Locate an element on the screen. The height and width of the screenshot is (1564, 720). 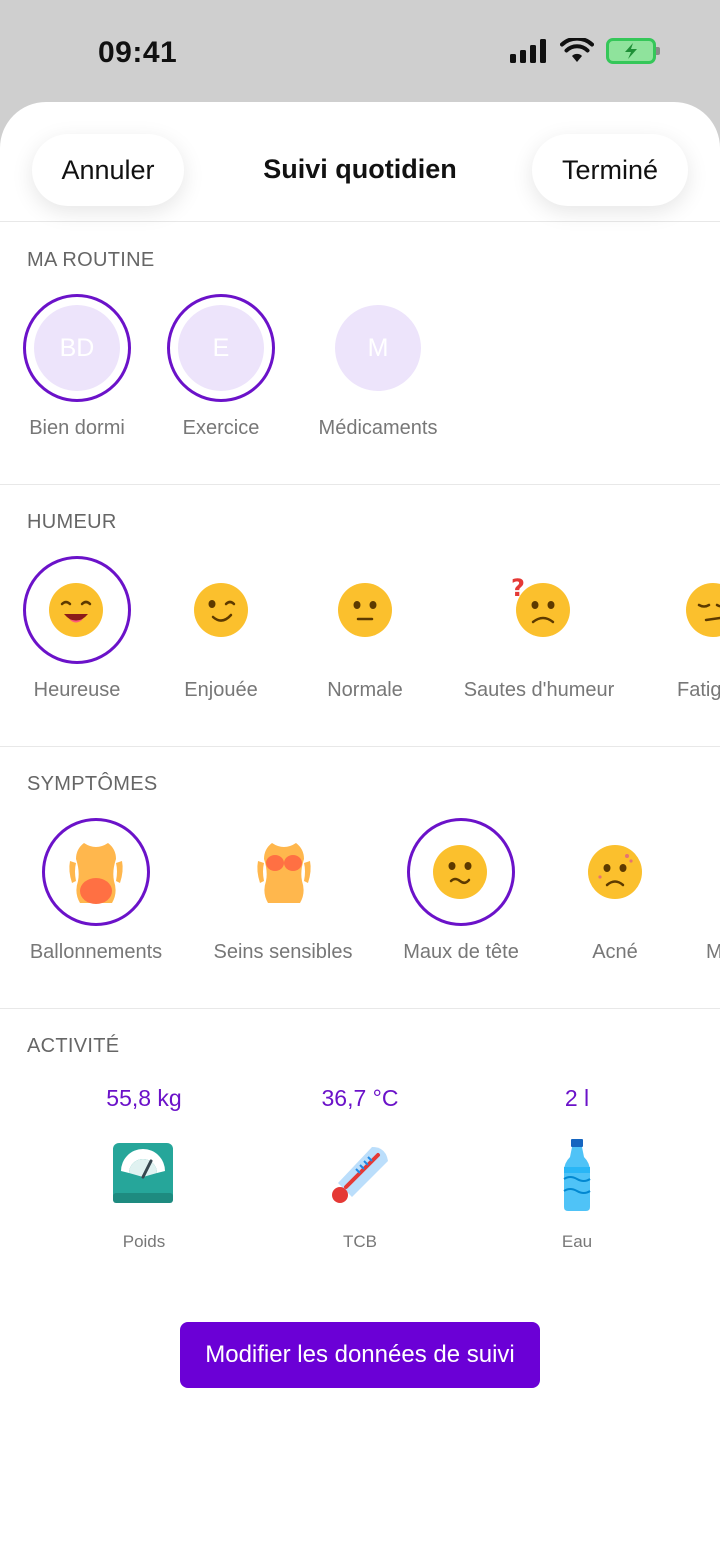
section-title-mood: HUMEUR is located at coordinates (72, 522).